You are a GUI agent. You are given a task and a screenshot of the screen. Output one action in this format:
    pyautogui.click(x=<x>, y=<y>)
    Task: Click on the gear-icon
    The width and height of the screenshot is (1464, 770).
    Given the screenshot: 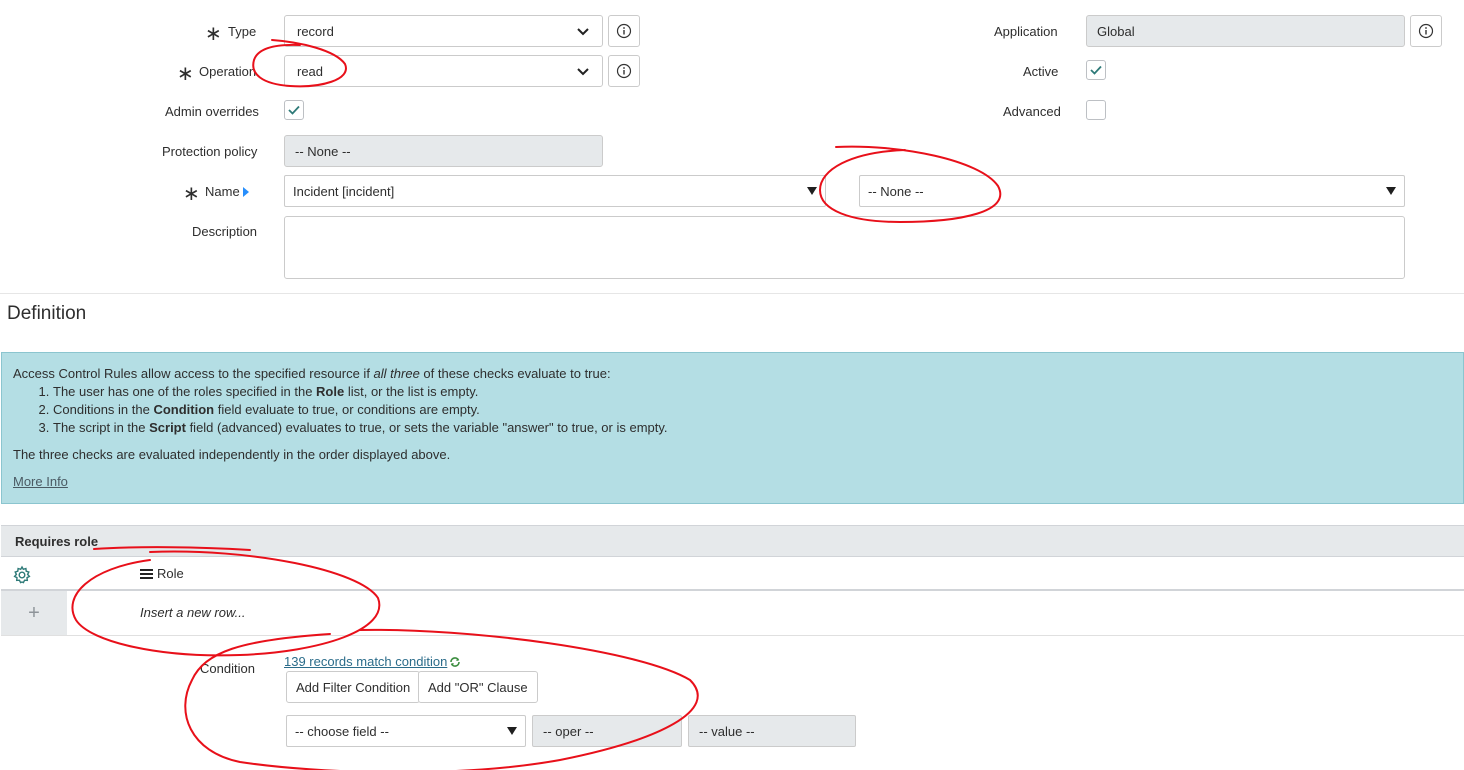 What is the action you would take?
    pyautogui.click(x=22, y=575)
    